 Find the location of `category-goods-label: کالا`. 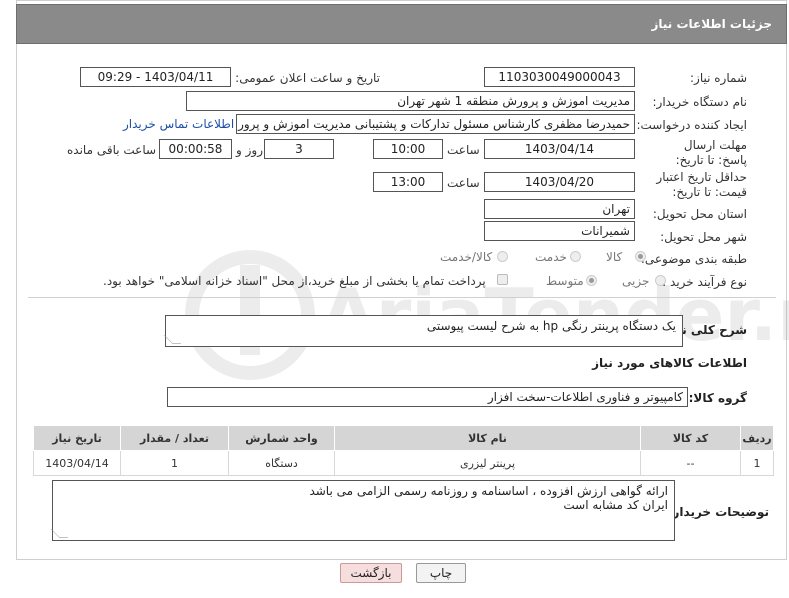

category-goods-label: کالا is located at coordinates (614, 257).